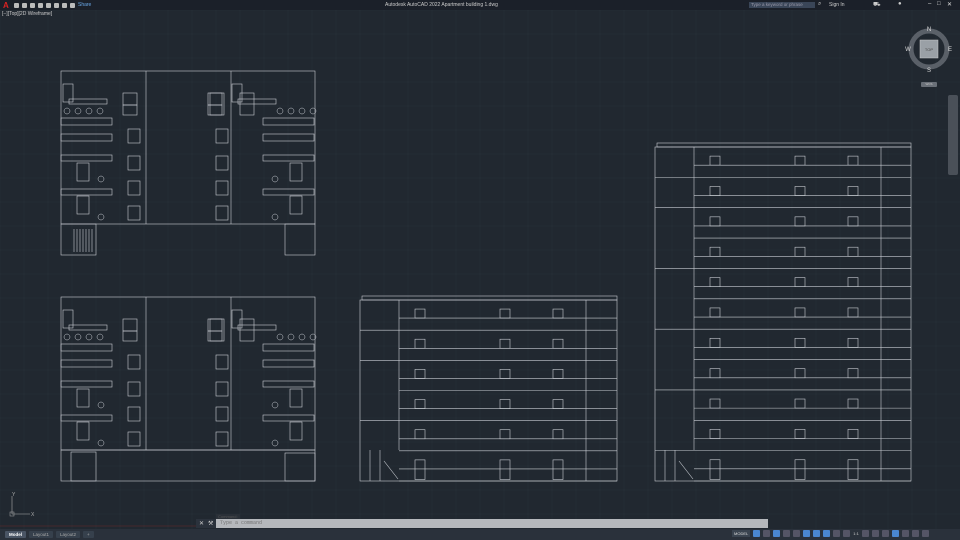 The height and width of the screenshot is (540, 960). What do you see at coordinates (686, 470) in the screenshot?
I see `stair` at bounding box center [686, 470].